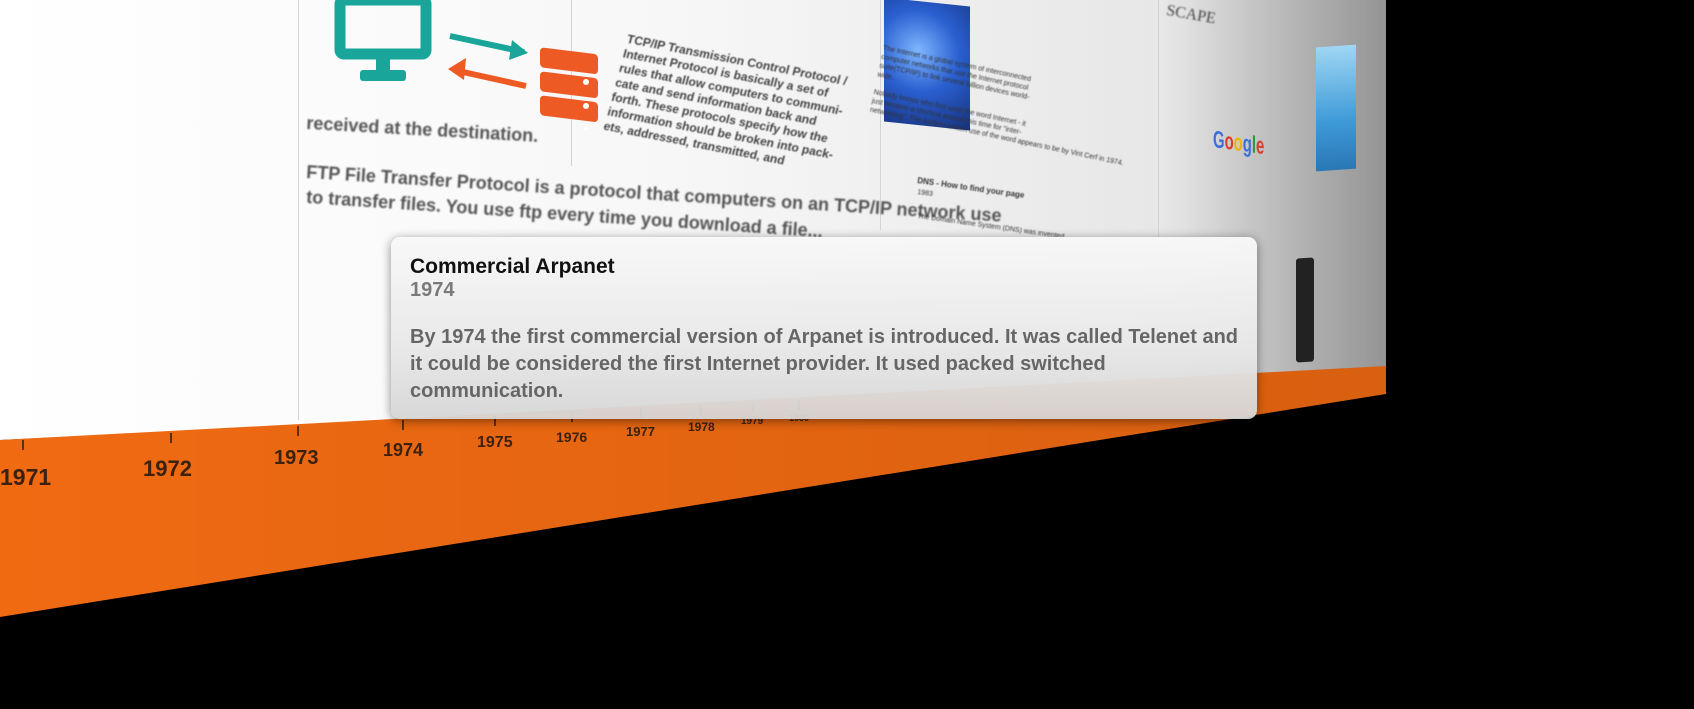  What do you see at coordinates (383, 40) in the screenshot?
I see `monitor-icon` at bounding box center [383, 40].